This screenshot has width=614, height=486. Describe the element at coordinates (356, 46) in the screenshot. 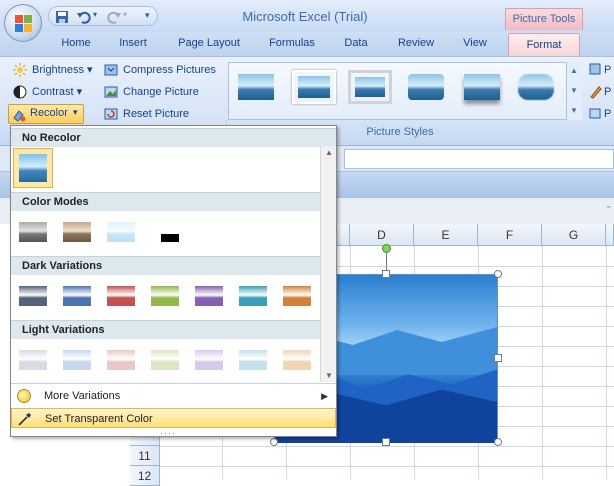

I see `tab-data: Data` at that location.